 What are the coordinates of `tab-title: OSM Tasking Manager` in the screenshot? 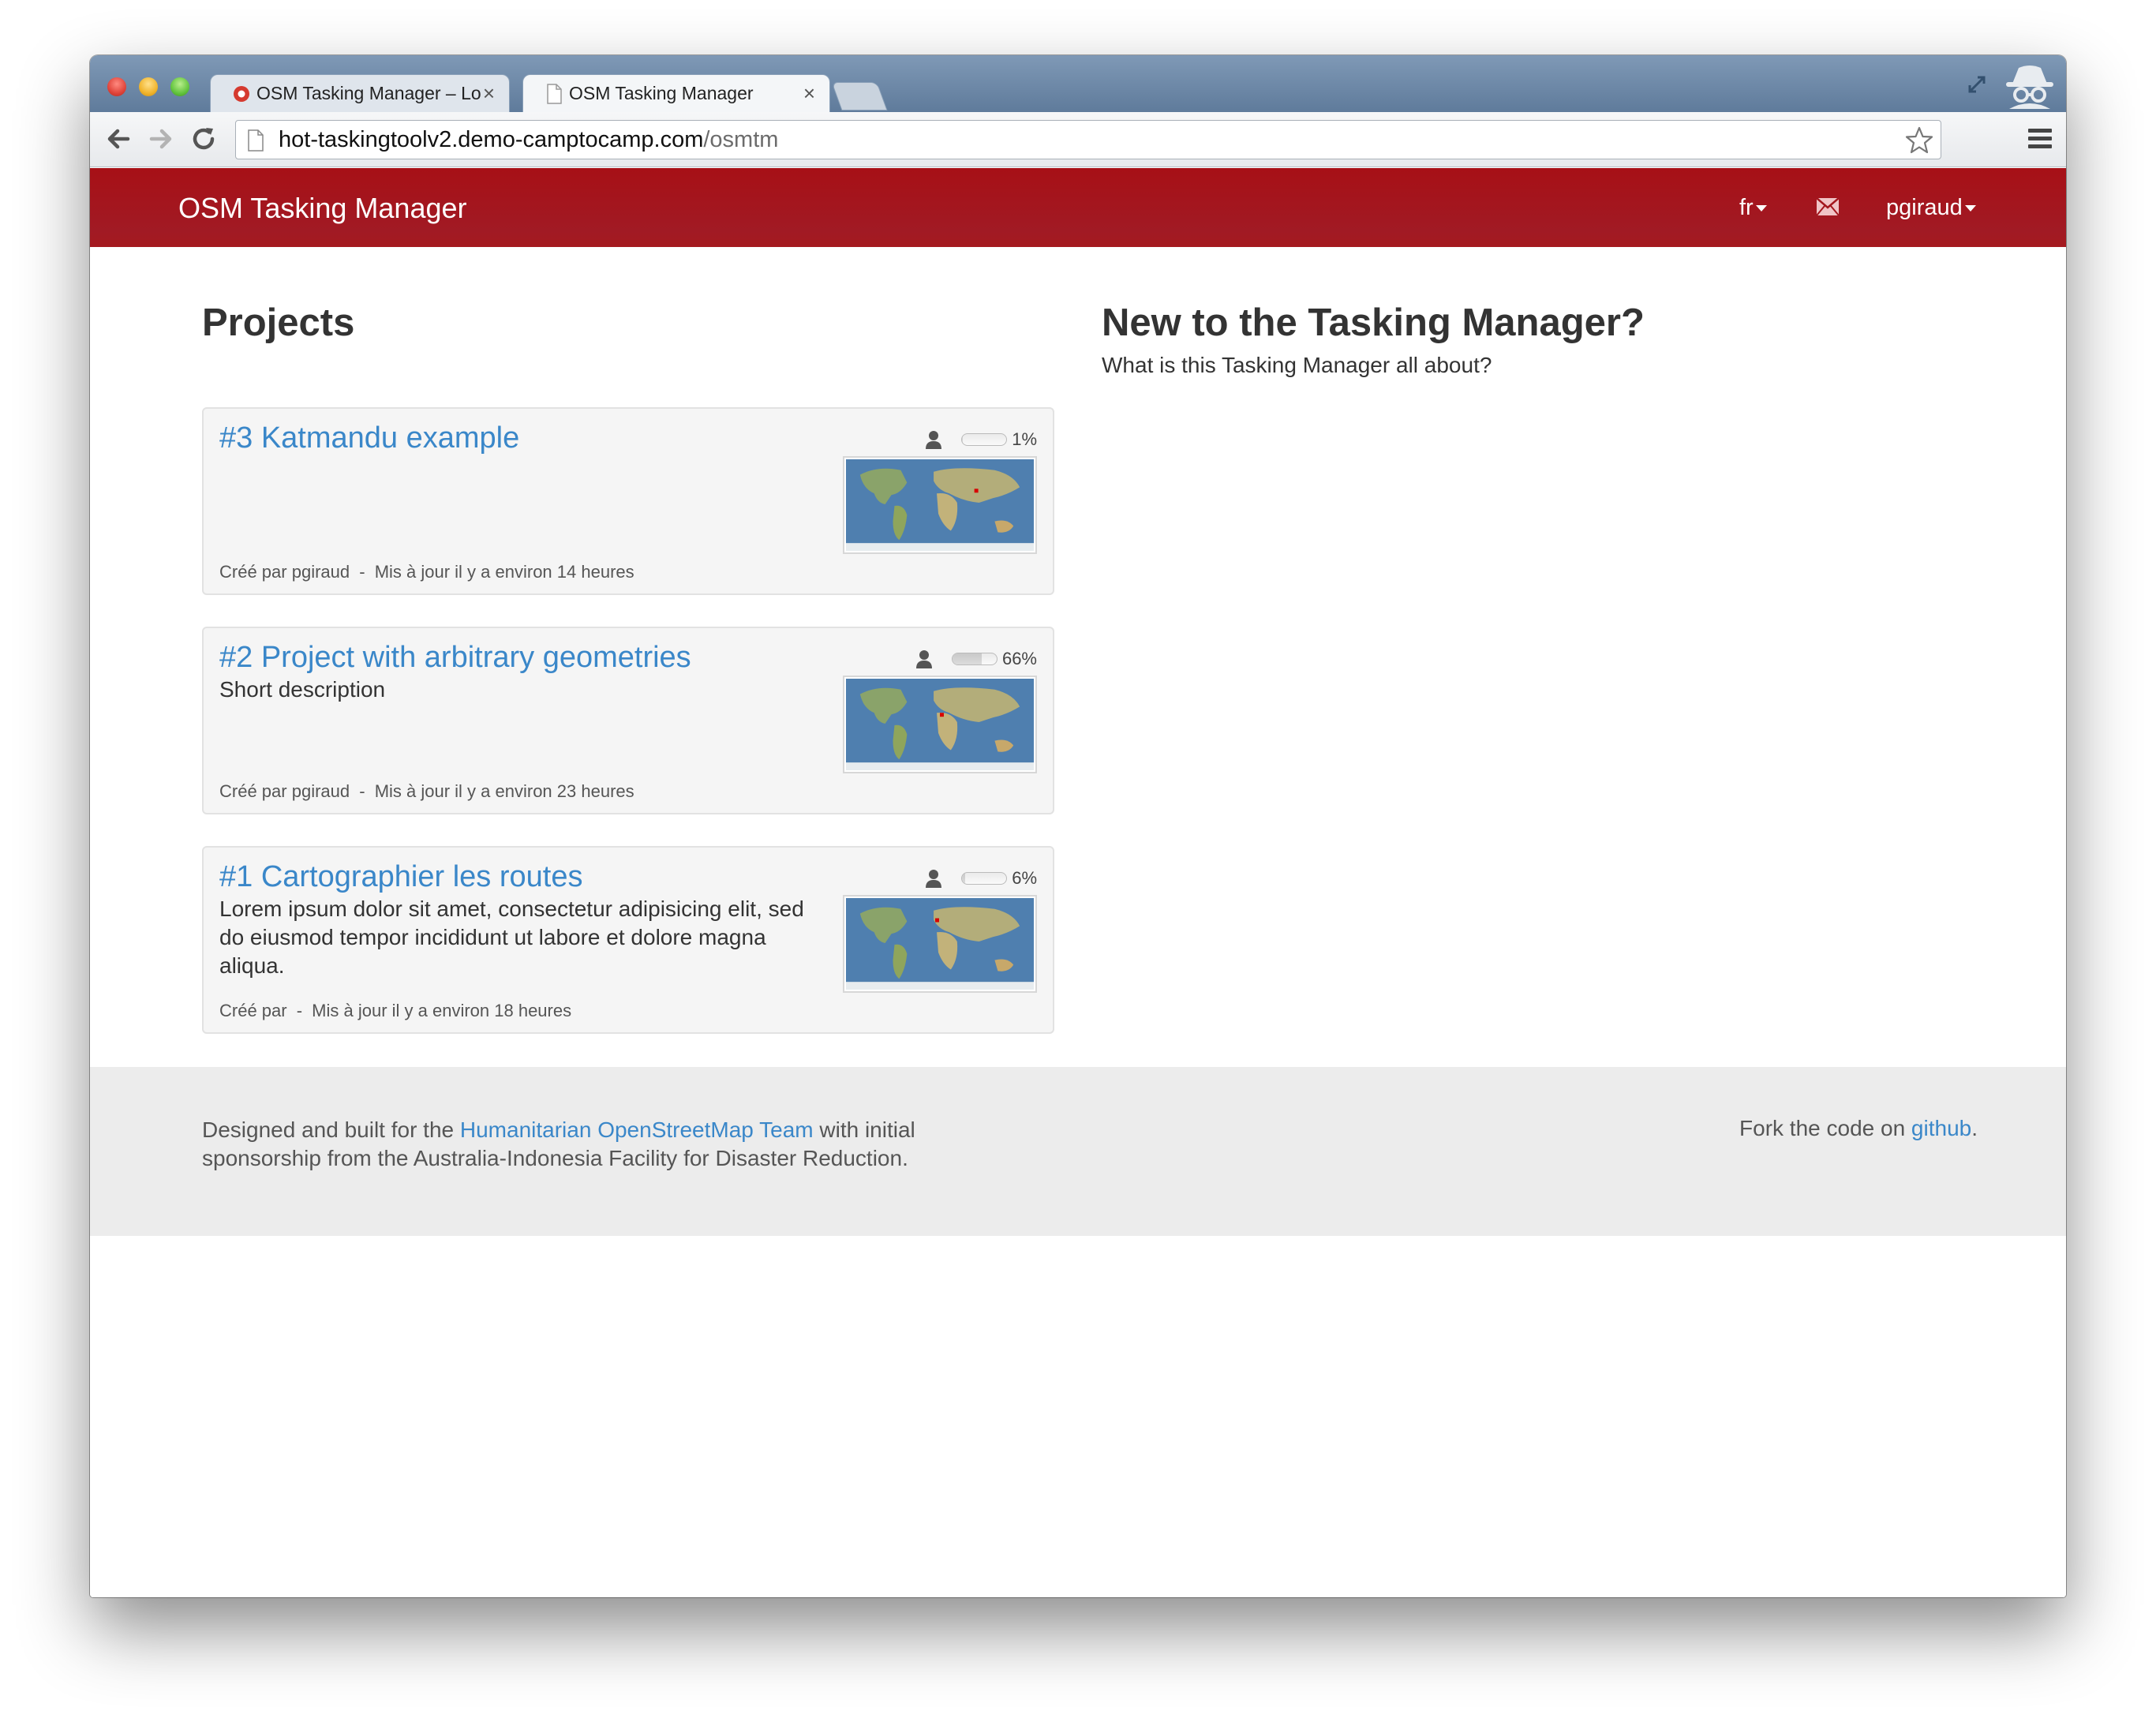 It's located at (661, 93).